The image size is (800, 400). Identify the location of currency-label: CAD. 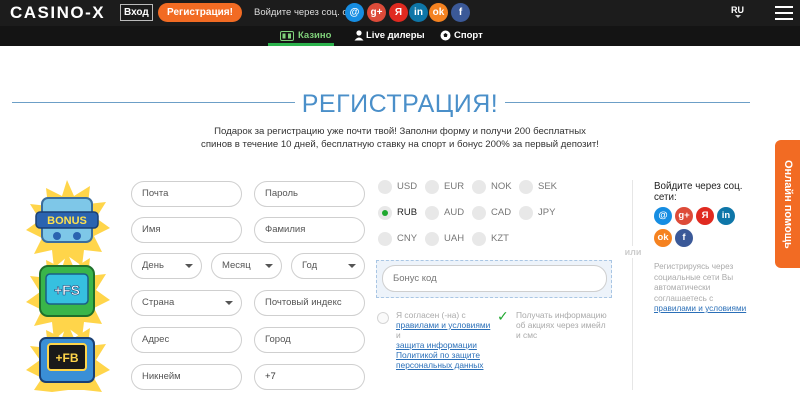
(501, 212).